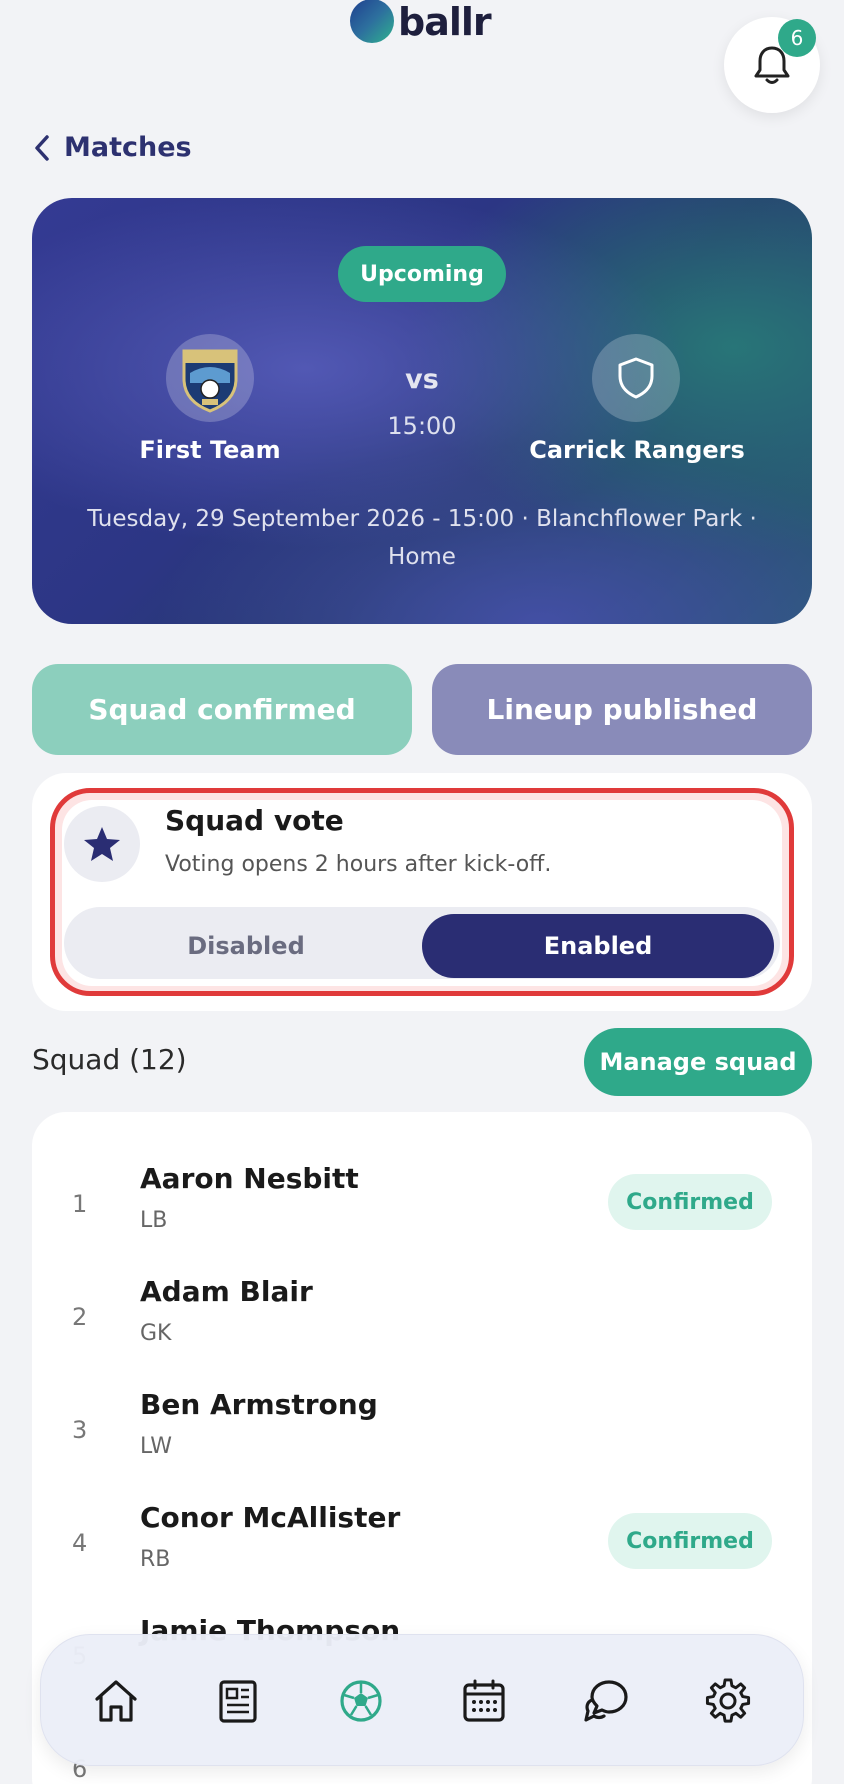  What do you see at coordinates (254, 820) in the screenshot?
I see `squad-vote-title: Squad vote` at bounding box center [254, 820].